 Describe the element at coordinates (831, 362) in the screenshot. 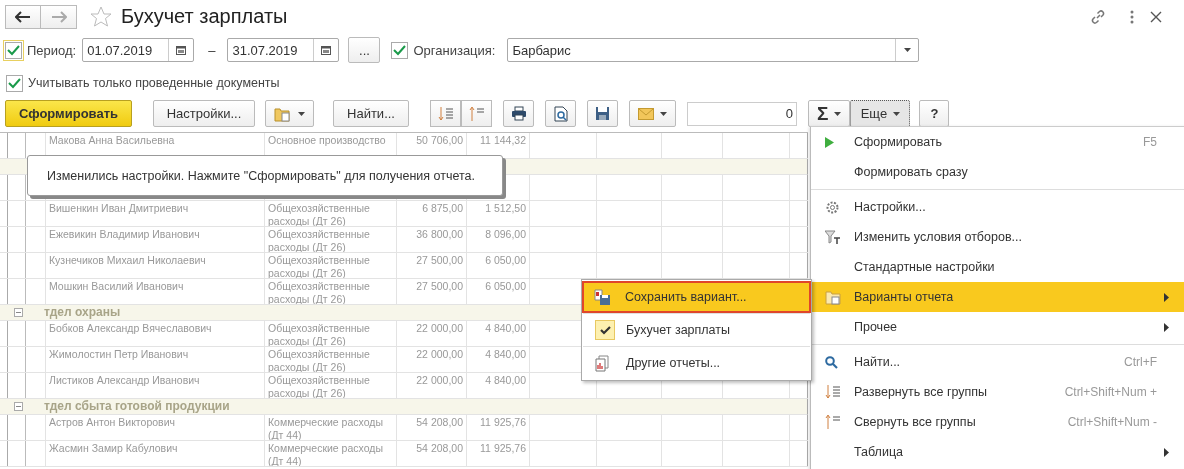

I see `search-icon` at that location.